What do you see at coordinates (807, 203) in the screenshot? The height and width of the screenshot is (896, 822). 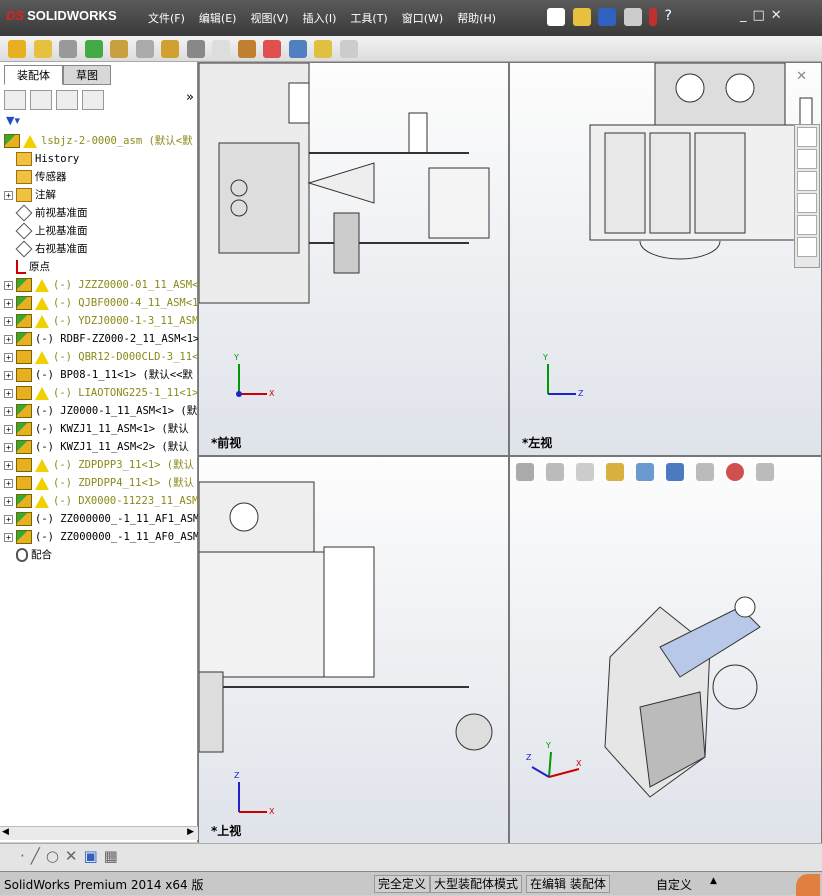 I see `file-explorer-icon` at bounding box center [807, 203].